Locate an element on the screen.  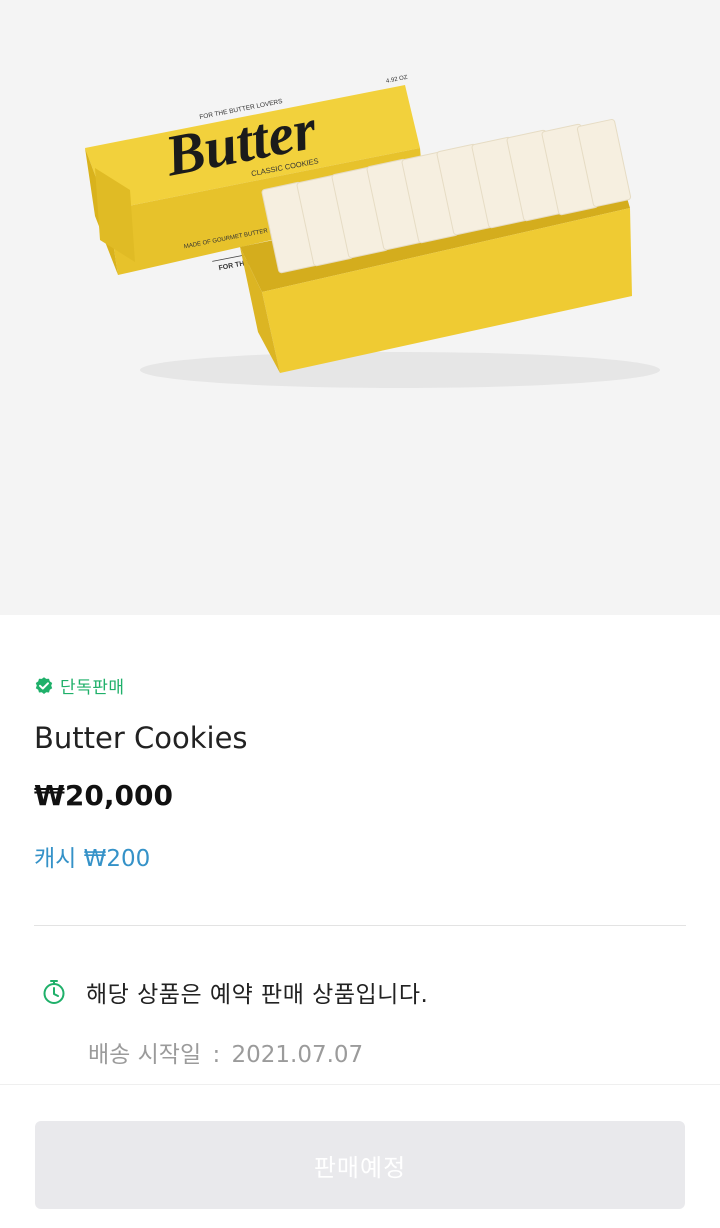
svg-text: 4.92 OZ is located at coordinates (397, 80).